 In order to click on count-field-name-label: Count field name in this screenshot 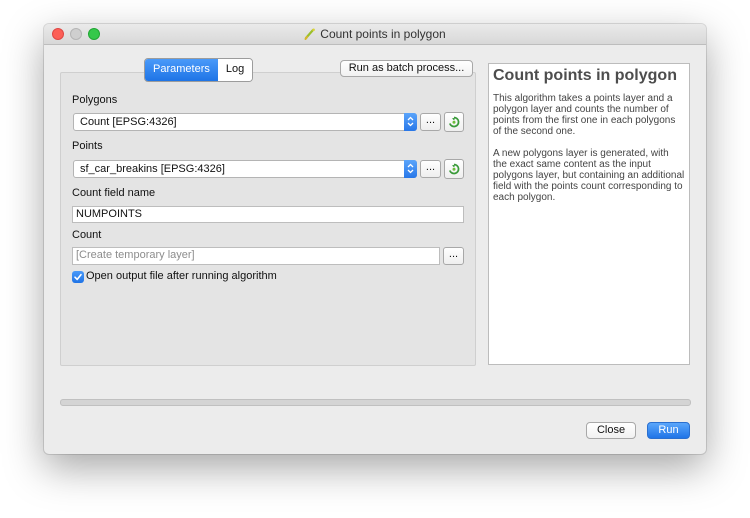, I will do `click(114, 193)`.